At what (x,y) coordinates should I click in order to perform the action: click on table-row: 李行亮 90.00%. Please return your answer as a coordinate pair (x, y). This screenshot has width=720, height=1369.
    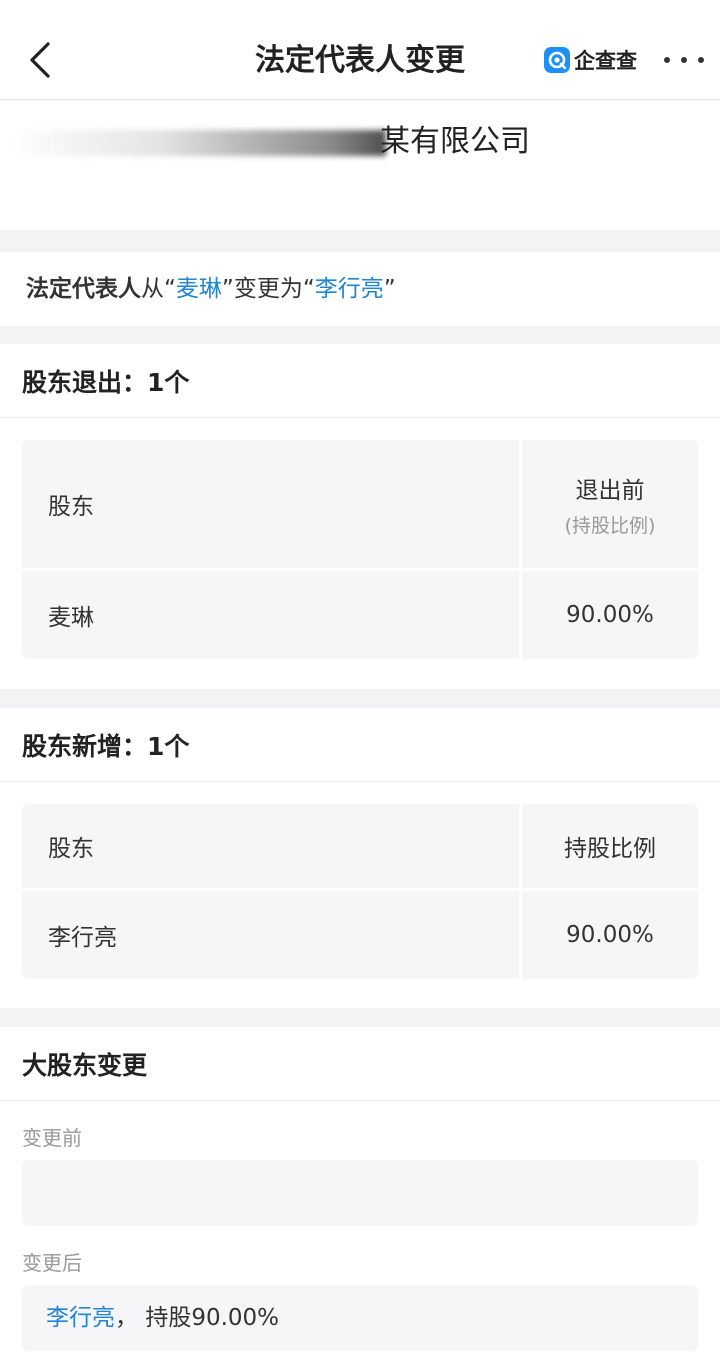
    Looking at the image, I should click on (360, 935).